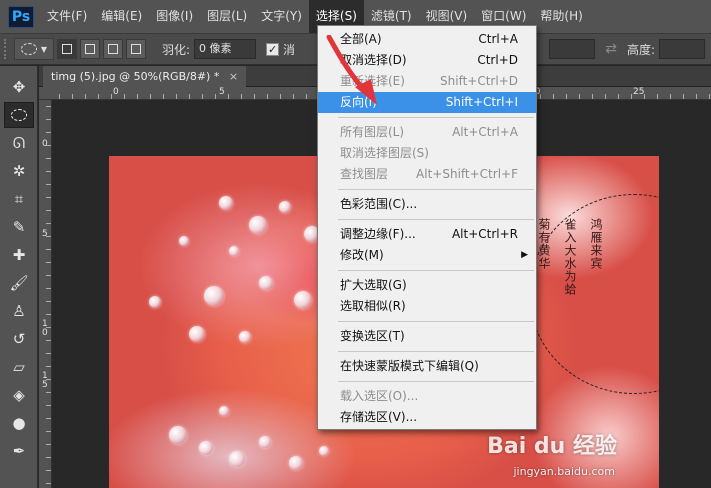  I want to click on select-menu-item: 调整边缘(F)... Alt+Ctrl+R, so click(427, 234).